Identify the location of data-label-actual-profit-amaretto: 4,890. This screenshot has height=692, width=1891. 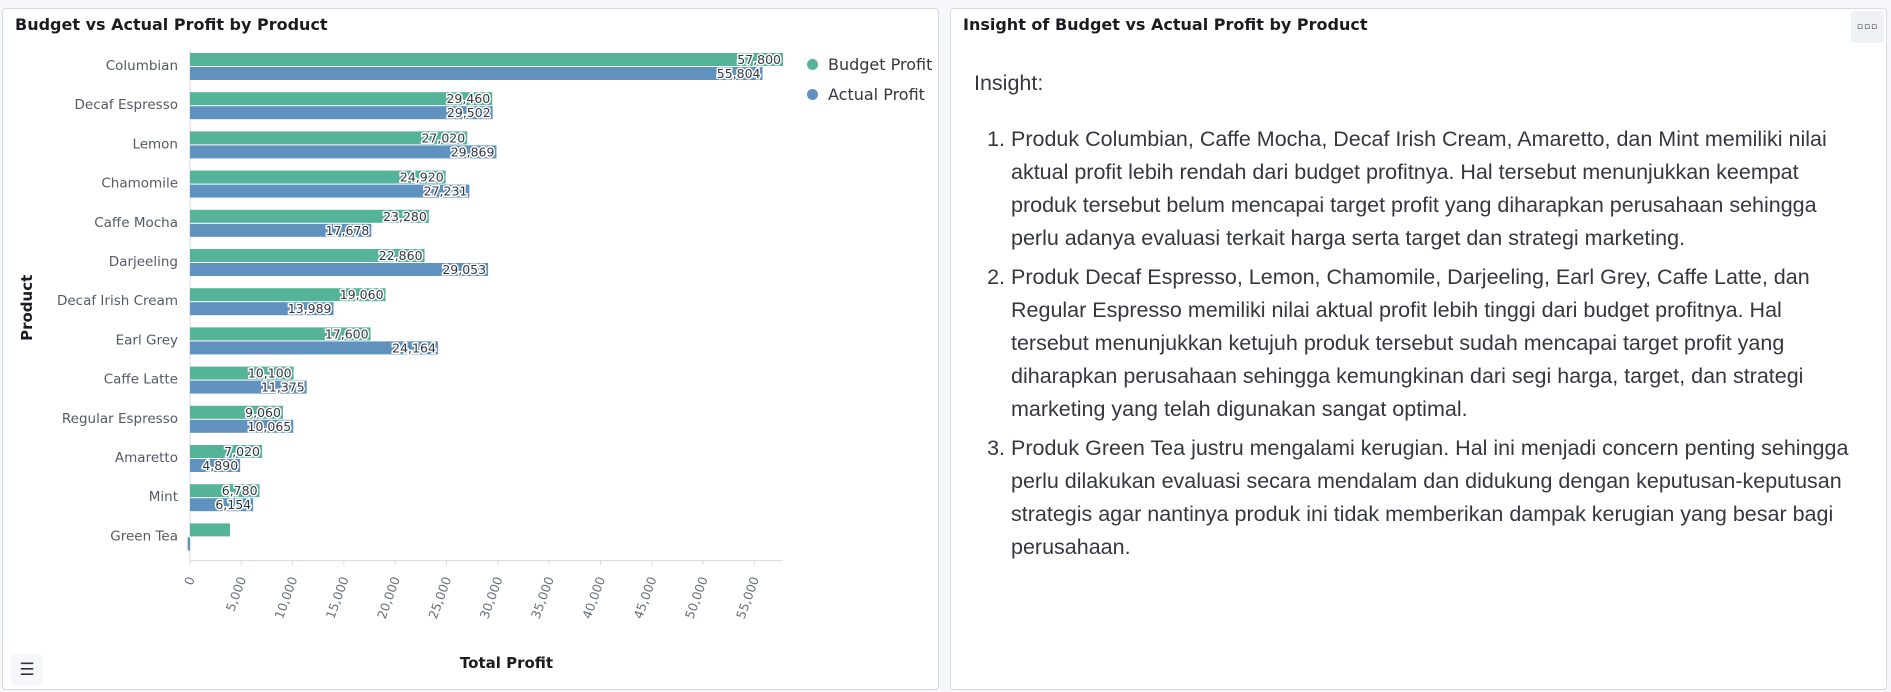
(220, 465).